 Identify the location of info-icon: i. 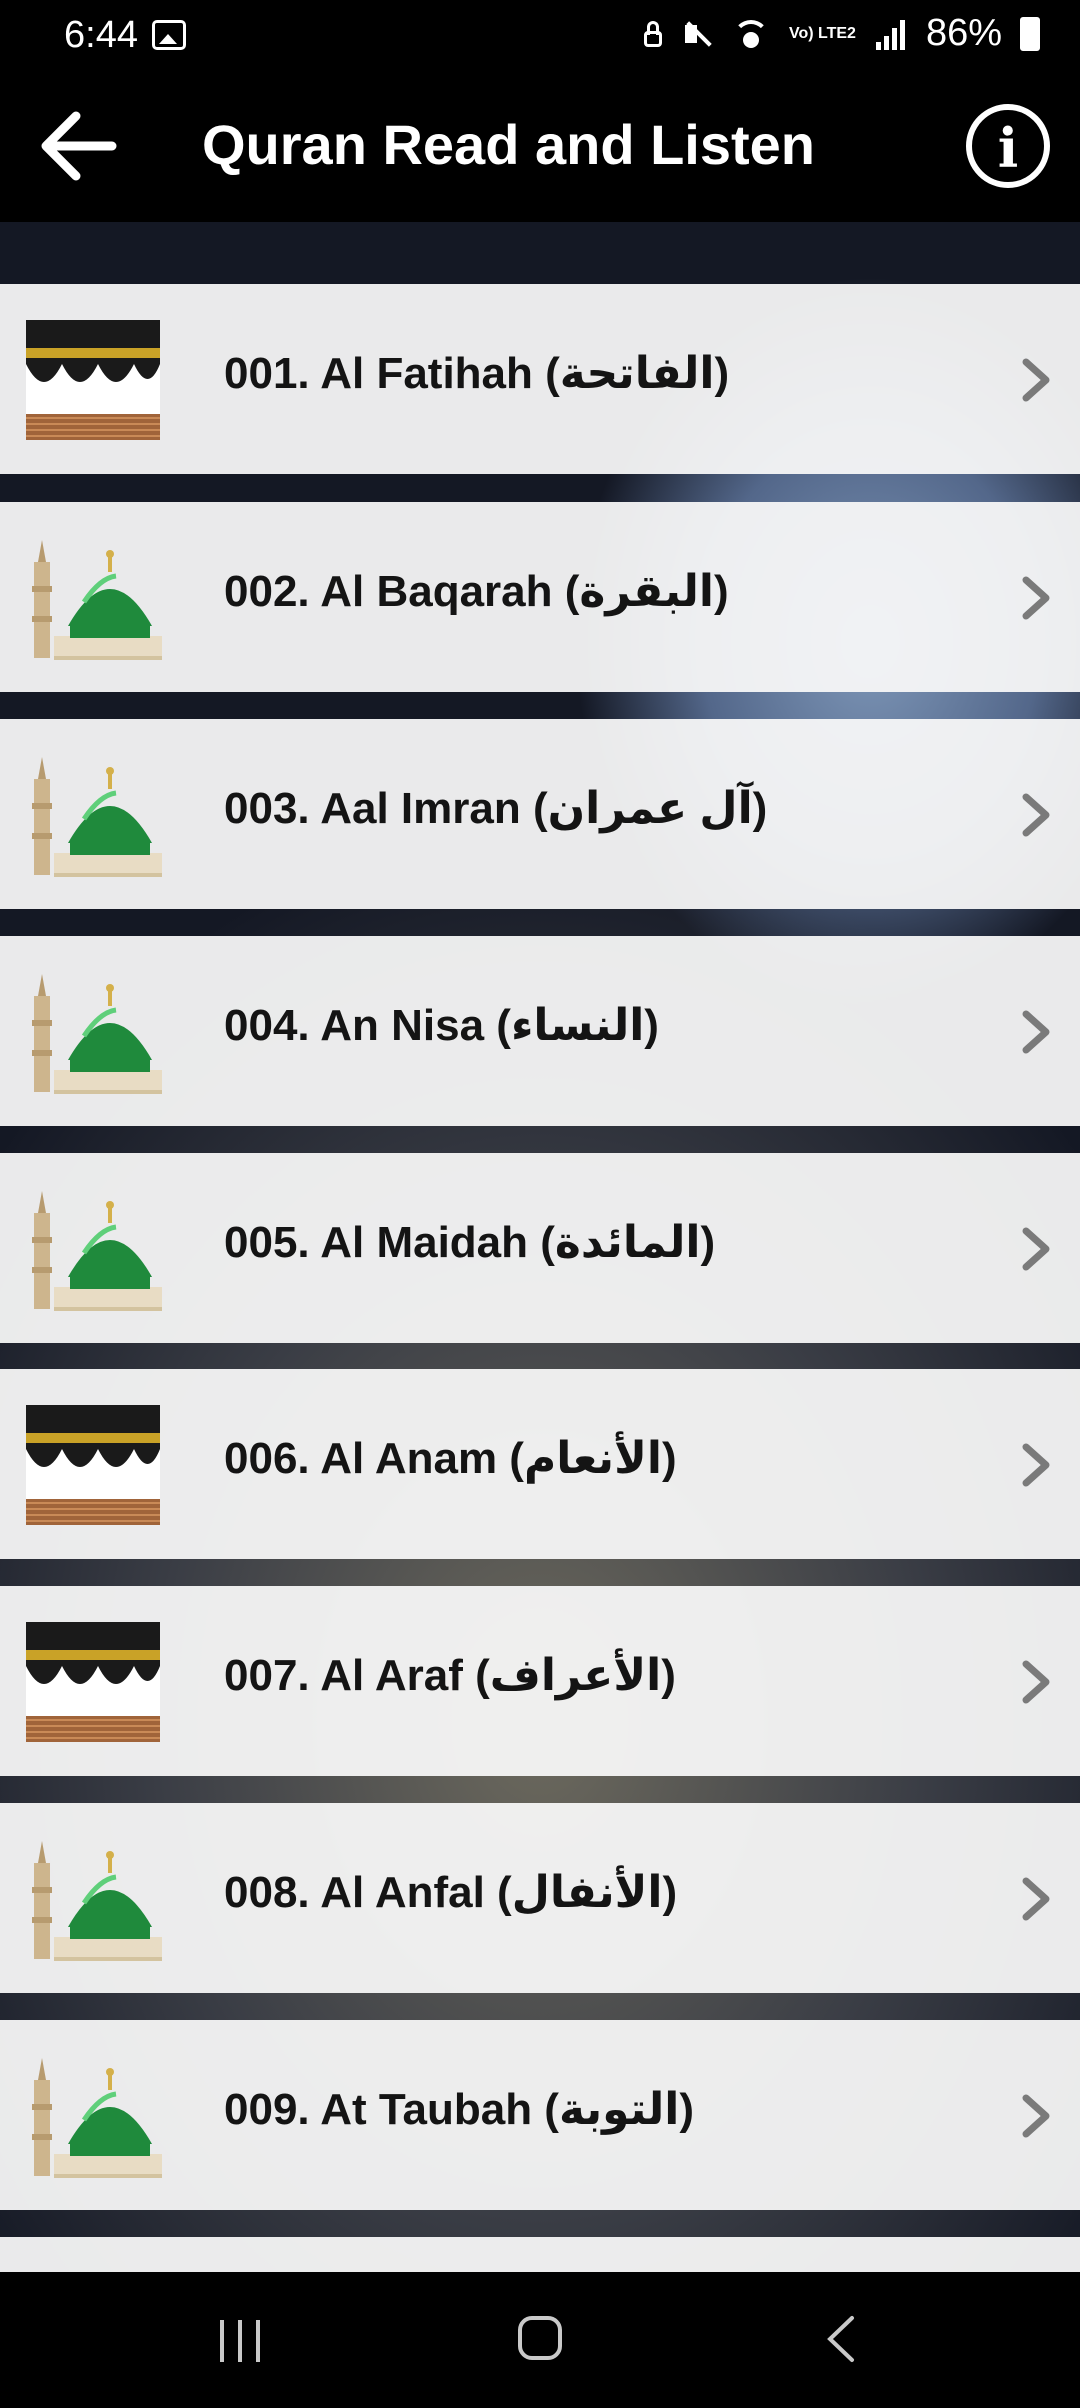
(1008, 148).